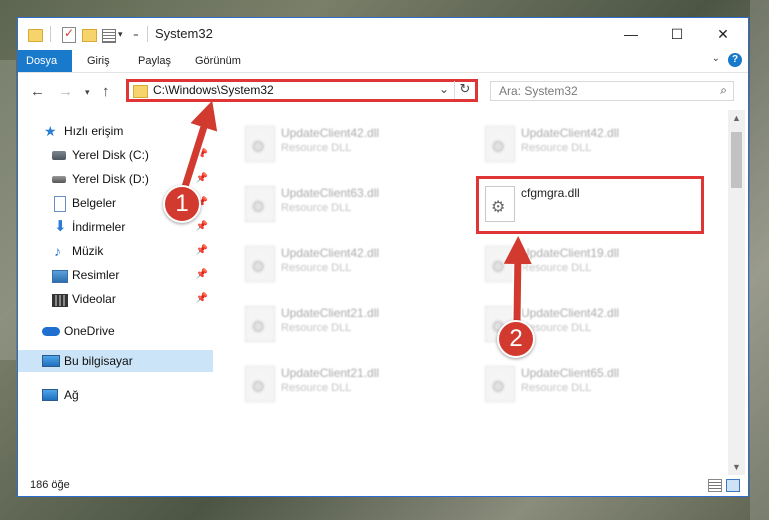  What do you see at coordinates (69, 34) in the screenshot?
I see `properties-check-icon` at bounding box center [69, 34].